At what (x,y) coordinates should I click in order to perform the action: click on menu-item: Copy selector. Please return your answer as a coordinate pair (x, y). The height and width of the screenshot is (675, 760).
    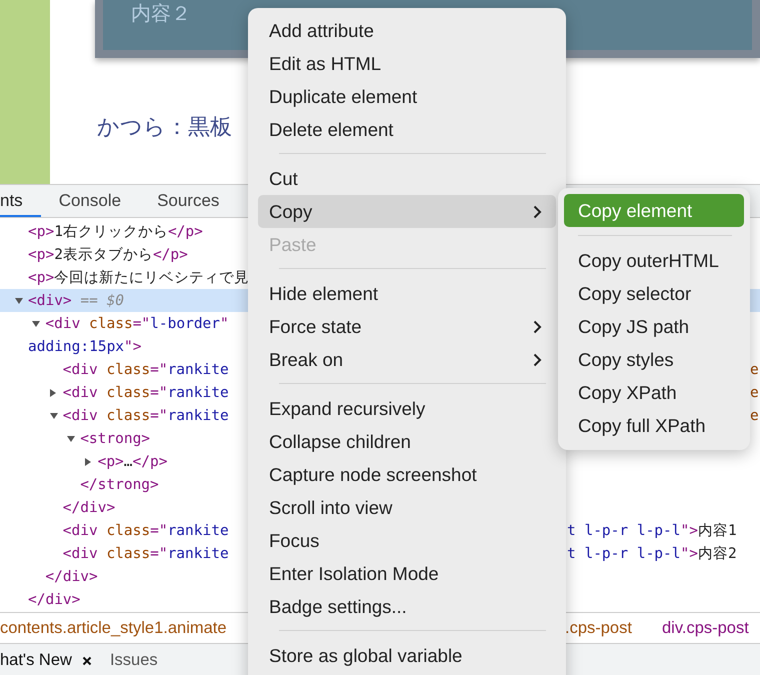
    Looking at the image, I should click on (654, 293).